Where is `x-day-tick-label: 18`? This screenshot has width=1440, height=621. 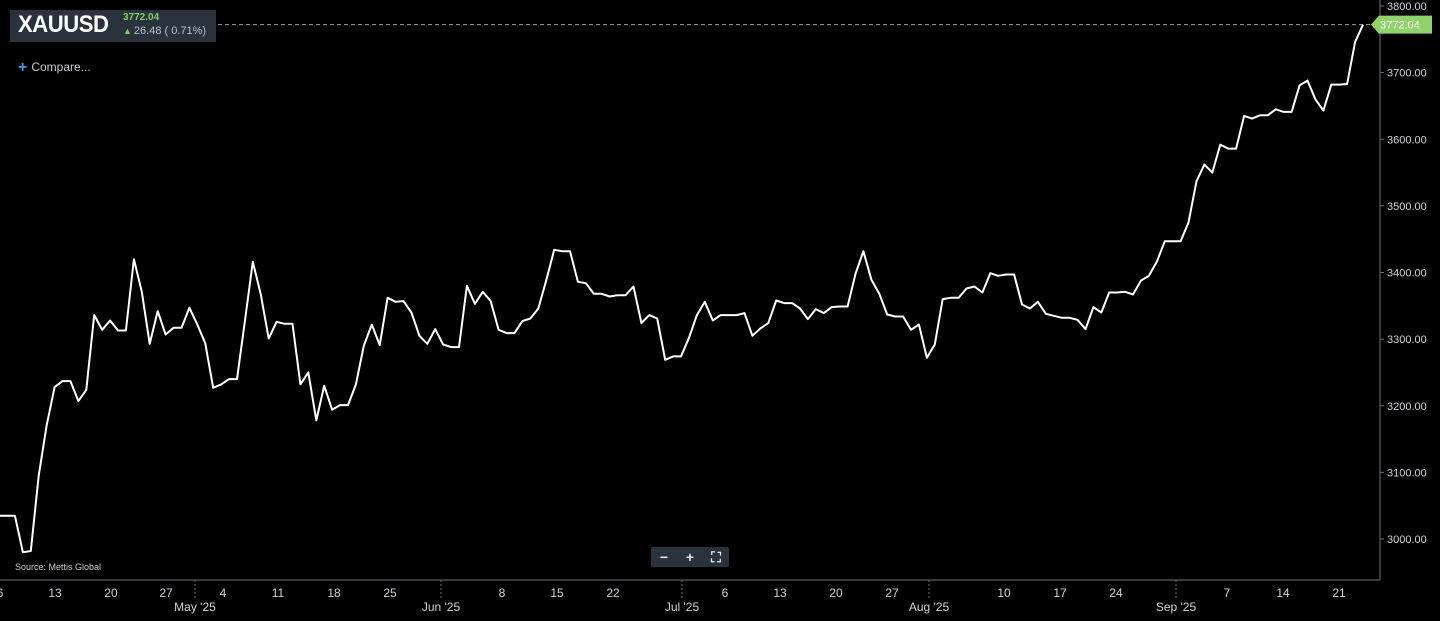 x-day-tick-label: 18 is located at coordinates (334, 593).